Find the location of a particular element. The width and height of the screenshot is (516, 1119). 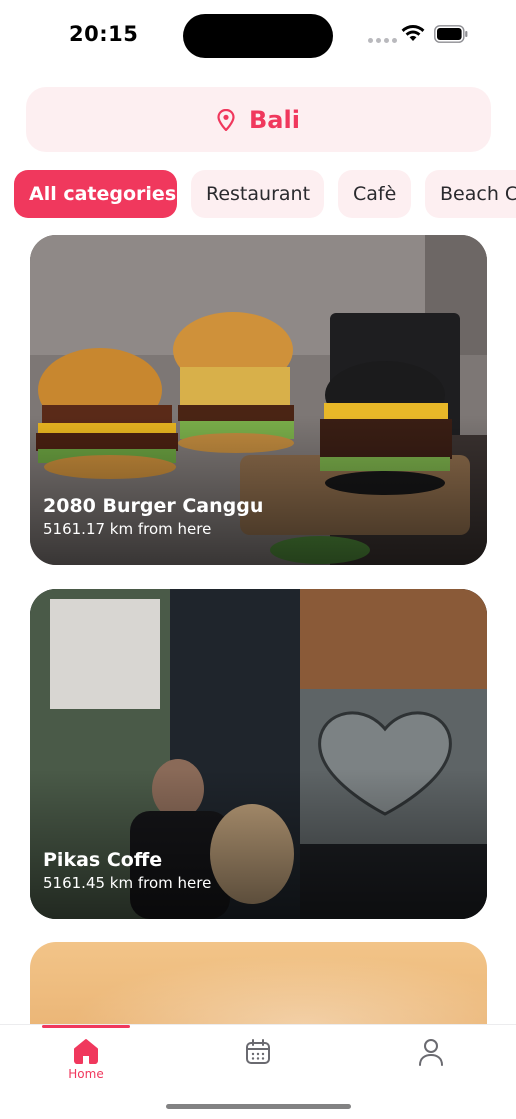

calendar-icon is located at coordinates (258, 1051).